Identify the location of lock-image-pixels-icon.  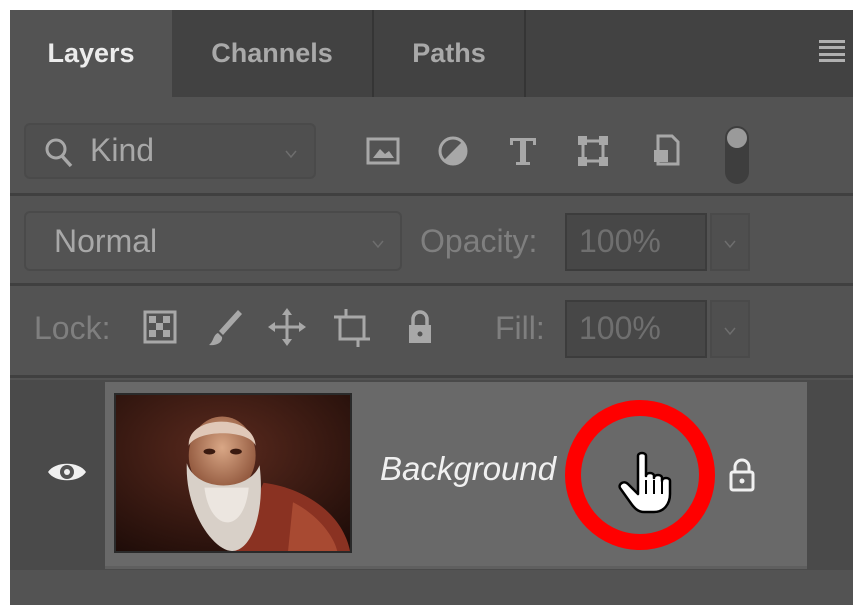
(225, 327).